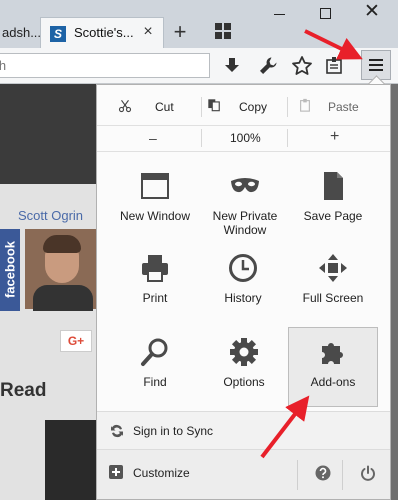 The height and width of the screenshot is (500, 398). I want to click on site-favicon-icon: S, so click(58, 34).